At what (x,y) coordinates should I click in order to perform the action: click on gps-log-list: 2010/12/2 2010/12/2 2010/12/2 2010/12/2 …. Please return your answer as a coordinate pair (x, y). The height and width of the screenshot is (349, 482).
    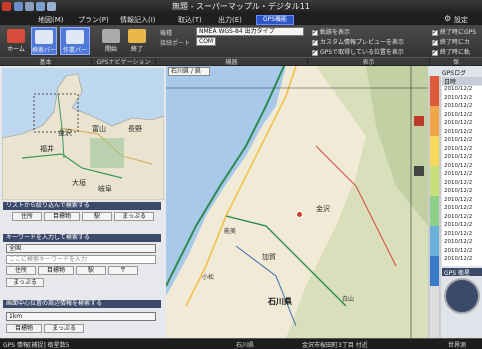
    Looking at the image, I should click on (462, 176).